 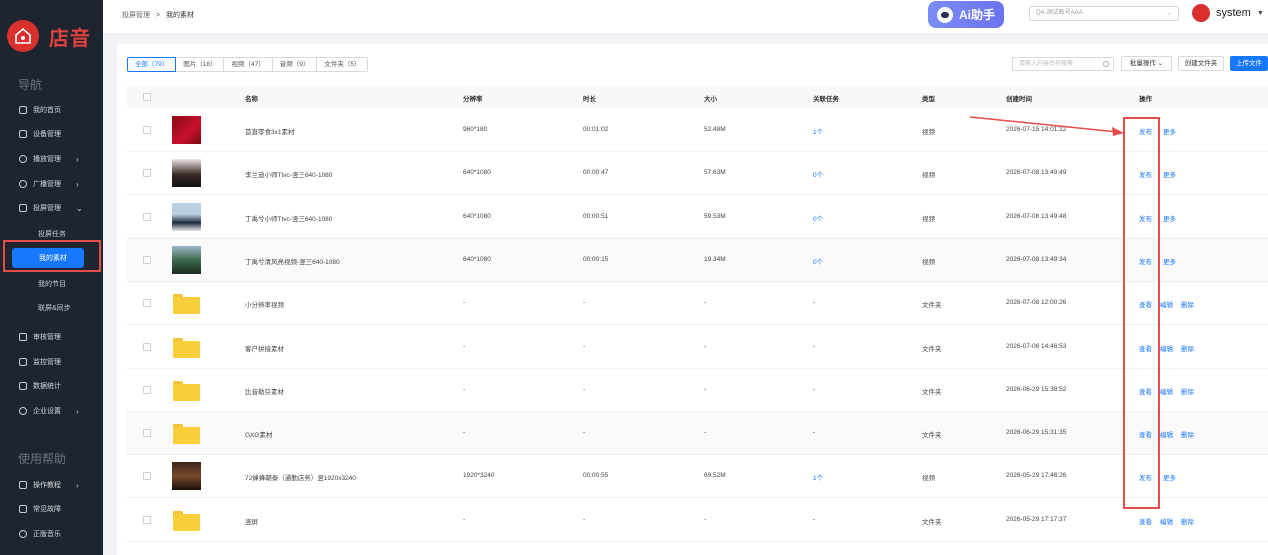 I want to click on cell-duration: 00:00:55, so click(x=596, y=476).